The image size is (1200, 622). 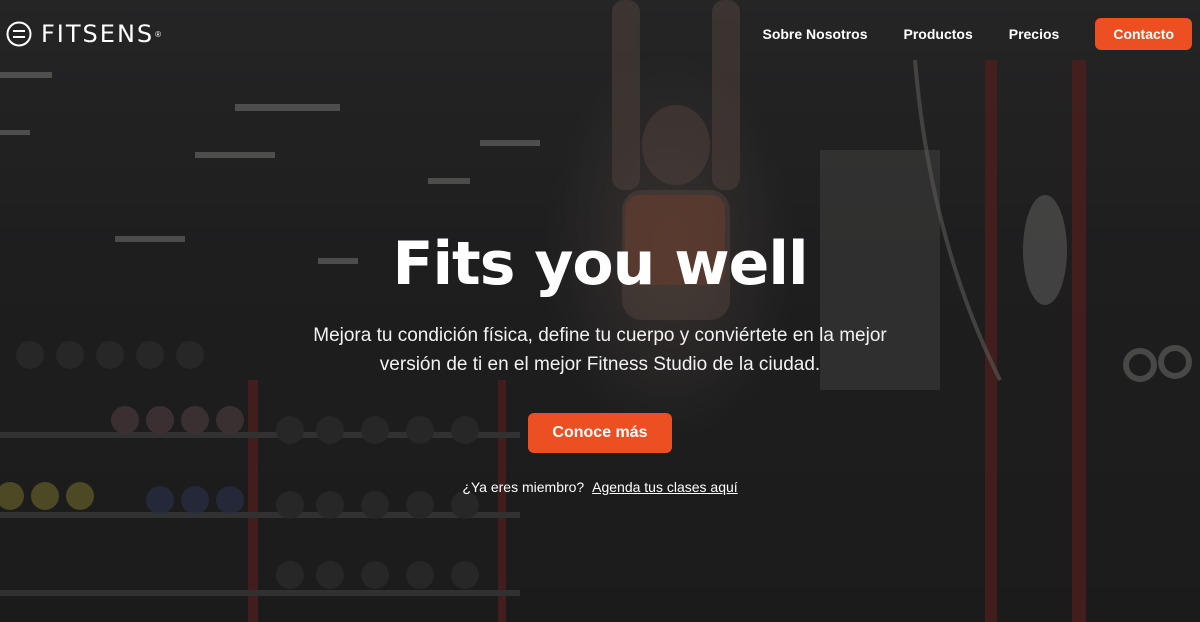 I want to click on registered-mark: ®, so click(x=158, y=34).